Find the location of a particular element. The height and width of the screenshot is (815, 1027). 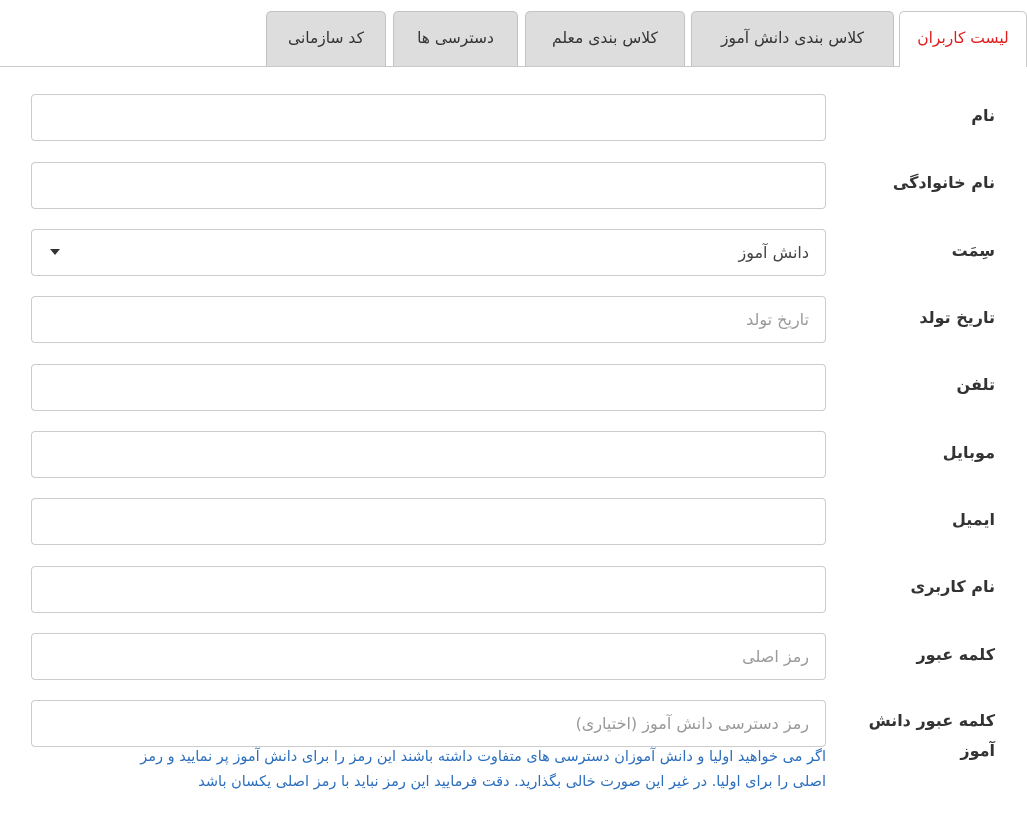

mobile-input is located at coordinates (428, 454).